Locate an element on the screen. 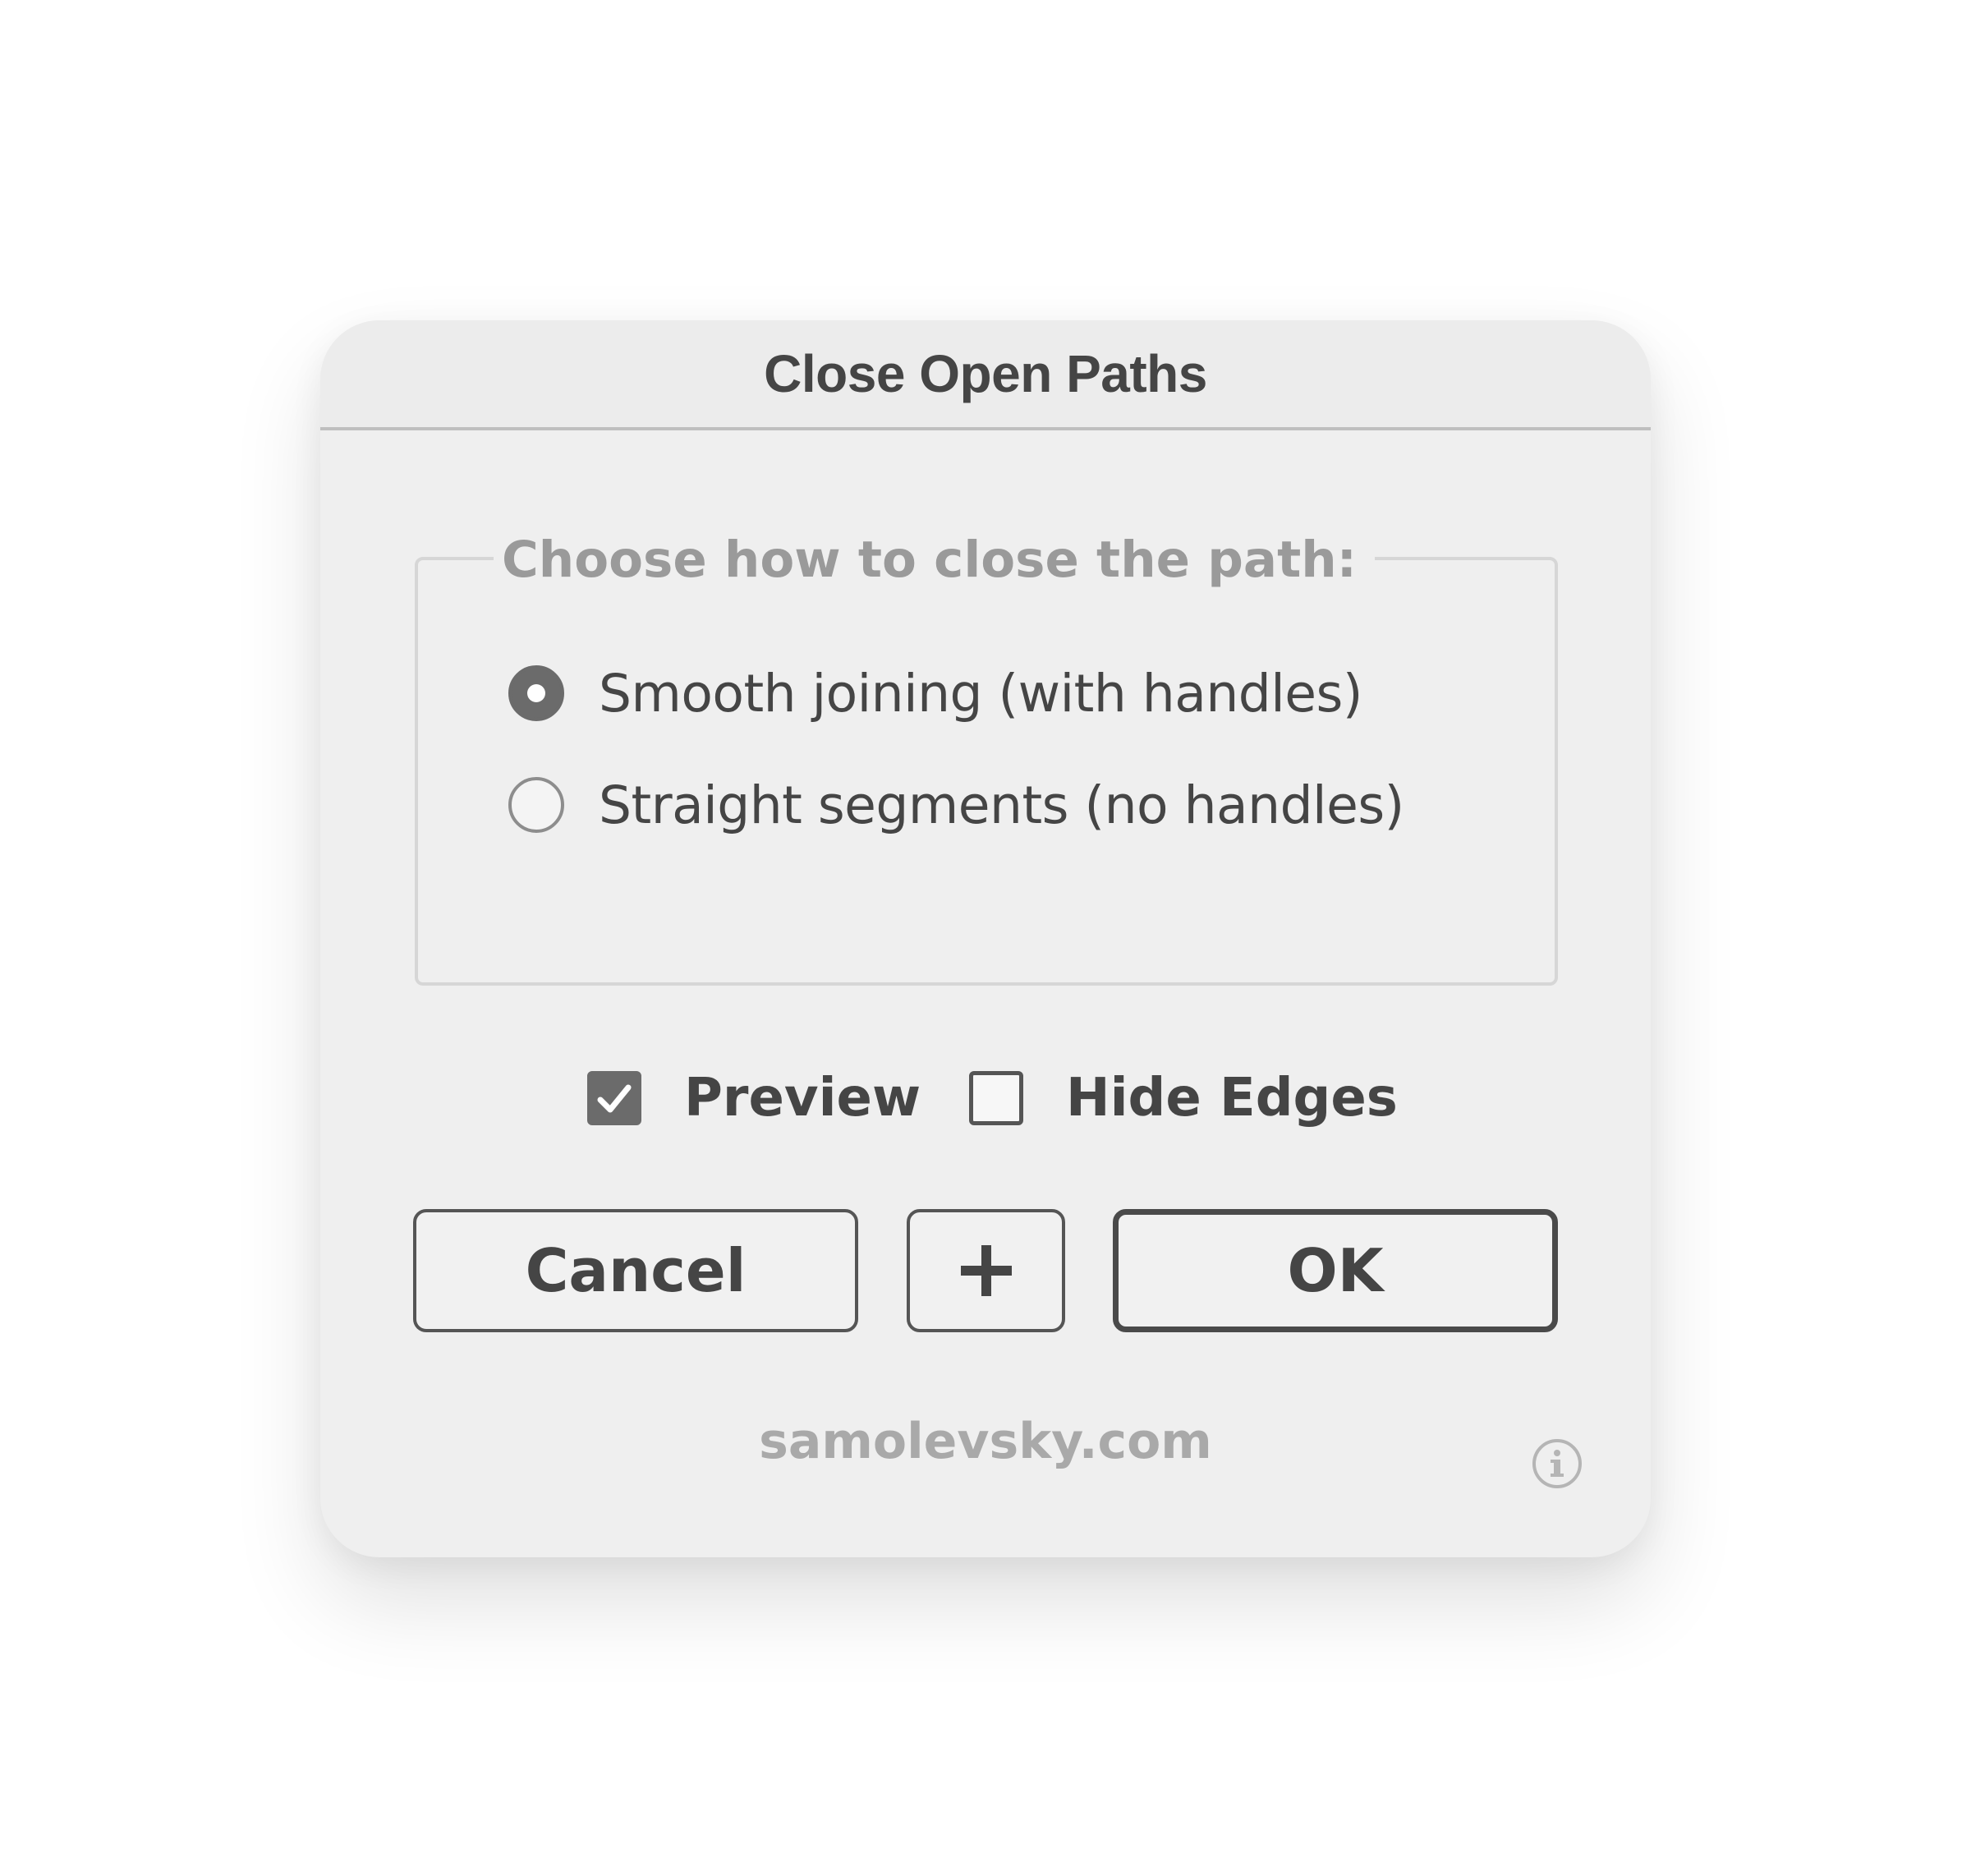 Image resolution: width=1971 pixels, height=1876 pixels. hide-edges-label: Hide Edges is located at coordinates (1232, 1098).